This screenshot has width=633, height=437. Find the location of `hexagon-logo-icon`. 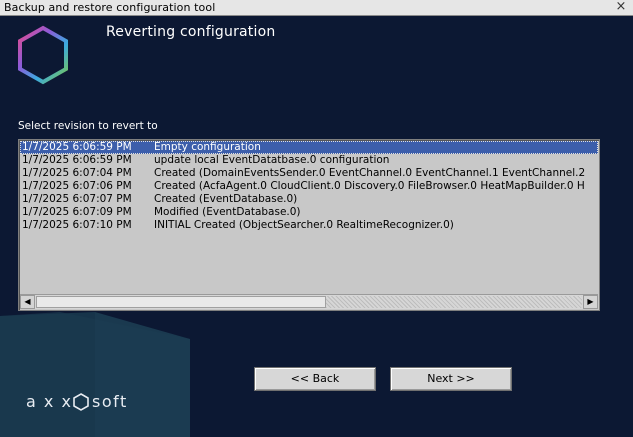

hexagon-logo-icon is located at coordinates (43, 55).